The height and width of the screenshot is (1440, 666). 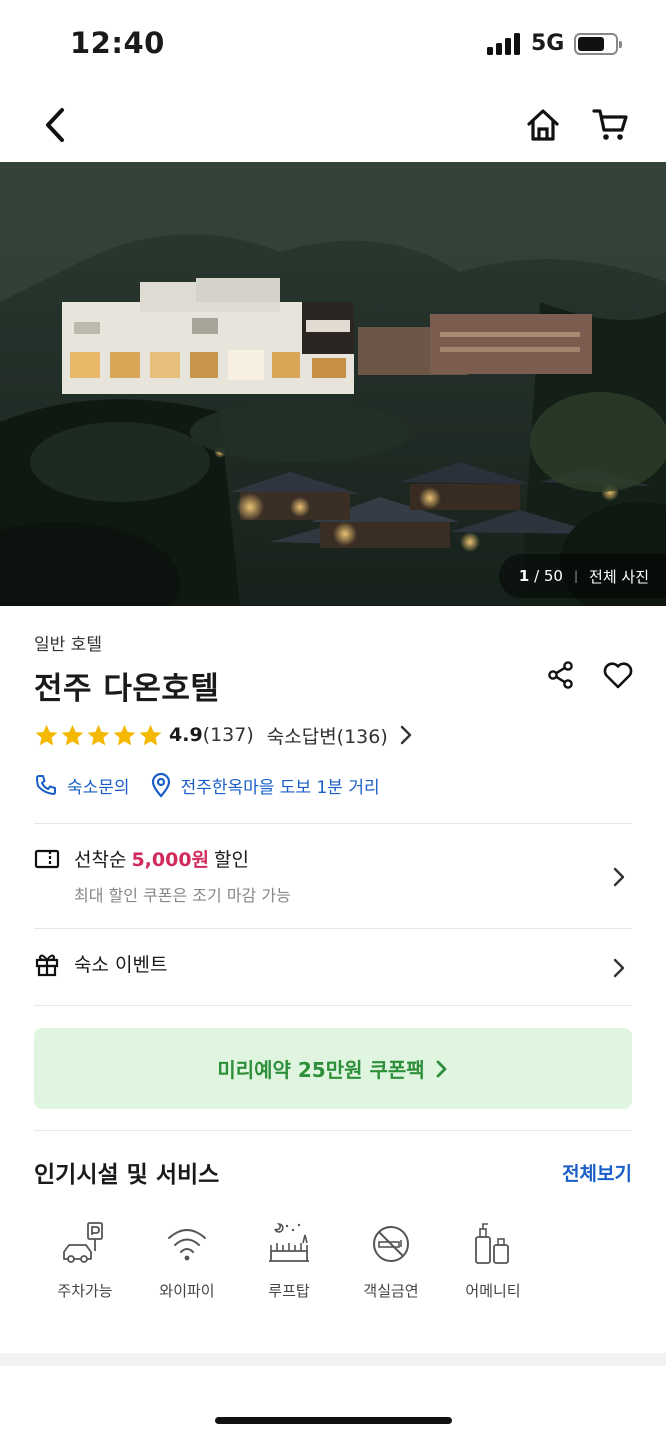 I want to click on inquiry-link: 숙소문의, so click(x=82, y=785).